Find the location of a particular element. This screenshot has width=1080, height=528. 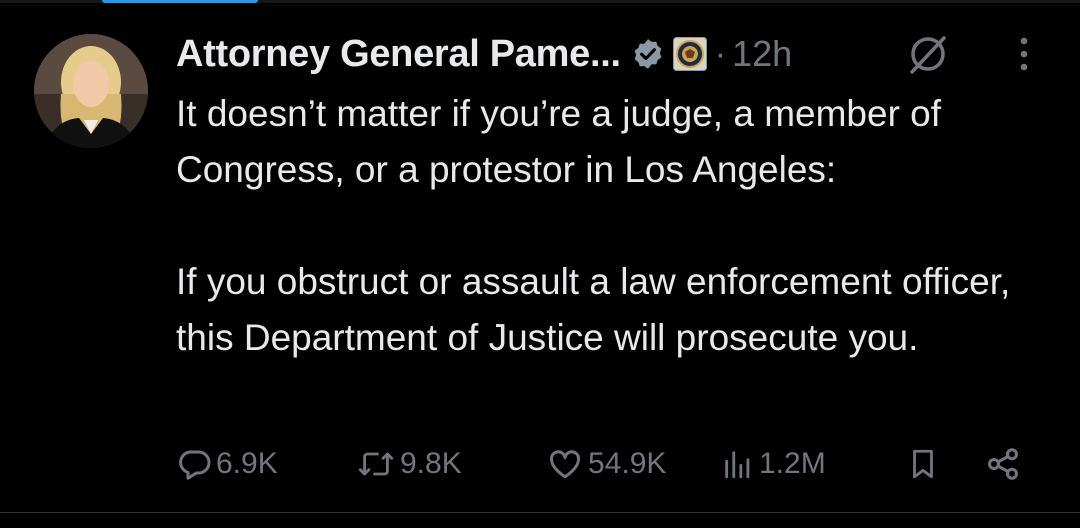

post-actions: 6.9K 9.8K 54.9K 1.2M is located at coordinates (606, 464).